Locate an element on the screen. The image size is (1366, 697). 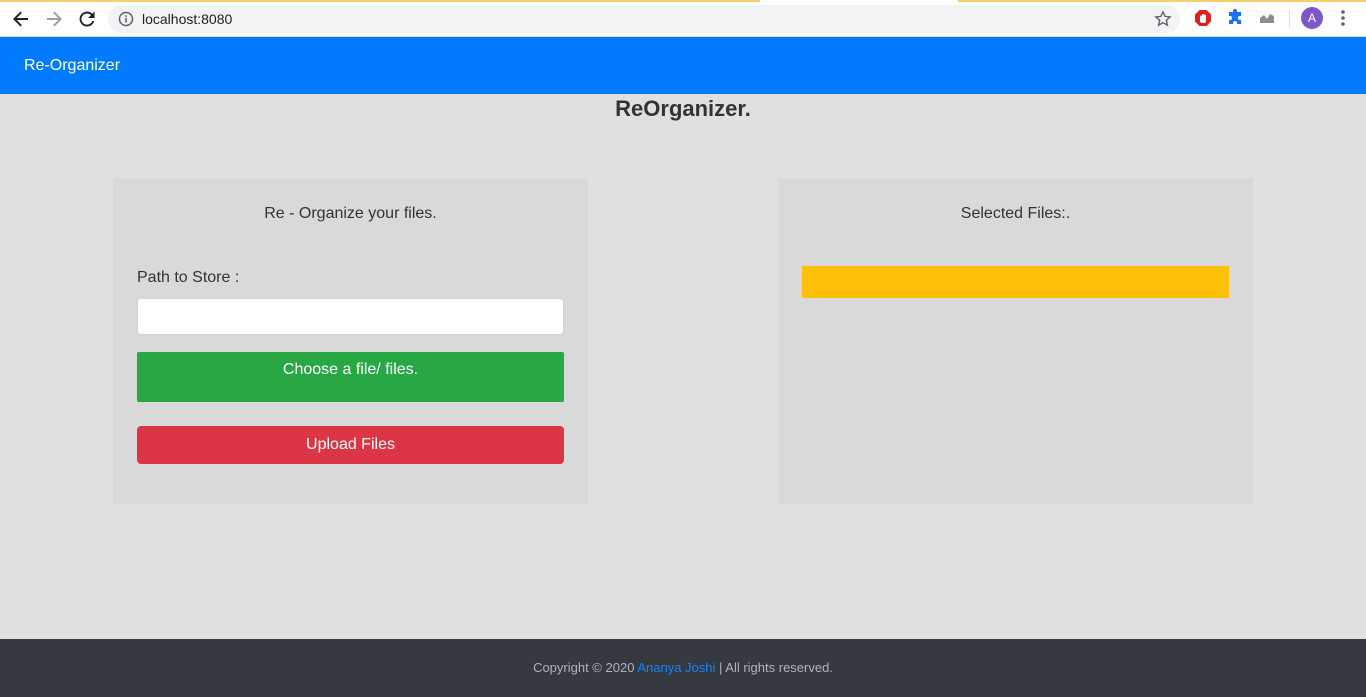
footer-author-link: Ananya Joshi is located at coordinates (676, 667).